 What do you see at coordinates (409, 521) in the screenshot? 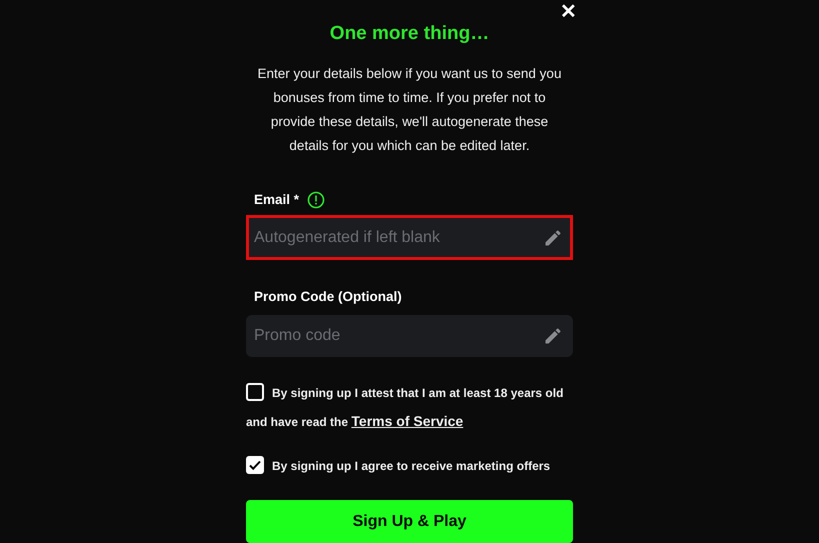
I see `sign-up-button: Sign Up & Play` at bounding box center [409, 521].